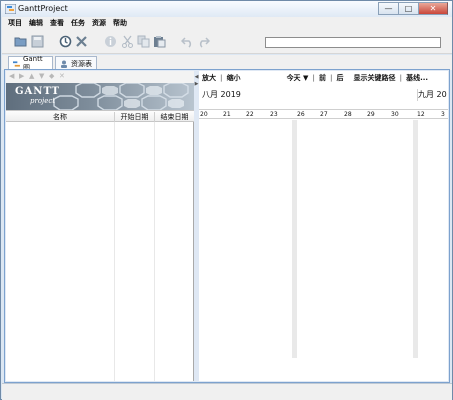 This screenshot has width=453, height=400. I want to click on day-label: 29, so click(371, 114).